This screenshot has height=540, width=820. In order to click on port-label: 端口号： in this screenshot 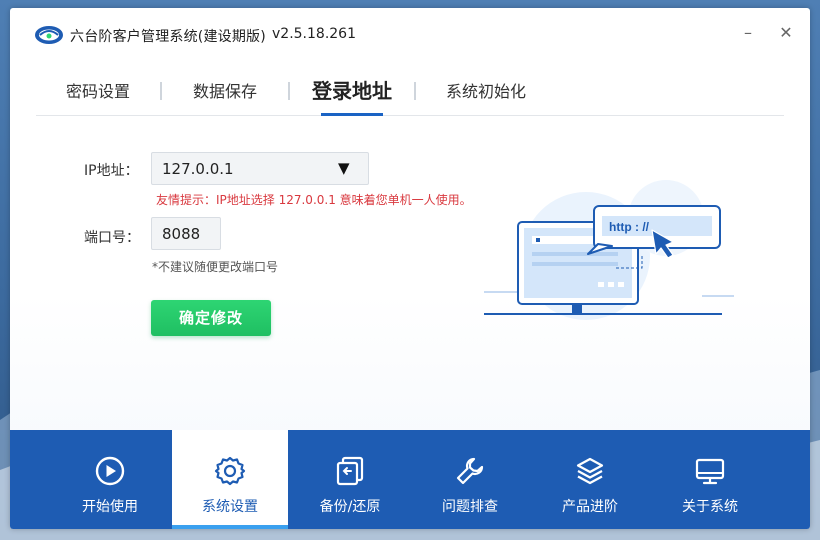, I will do `click(112, 238)`.